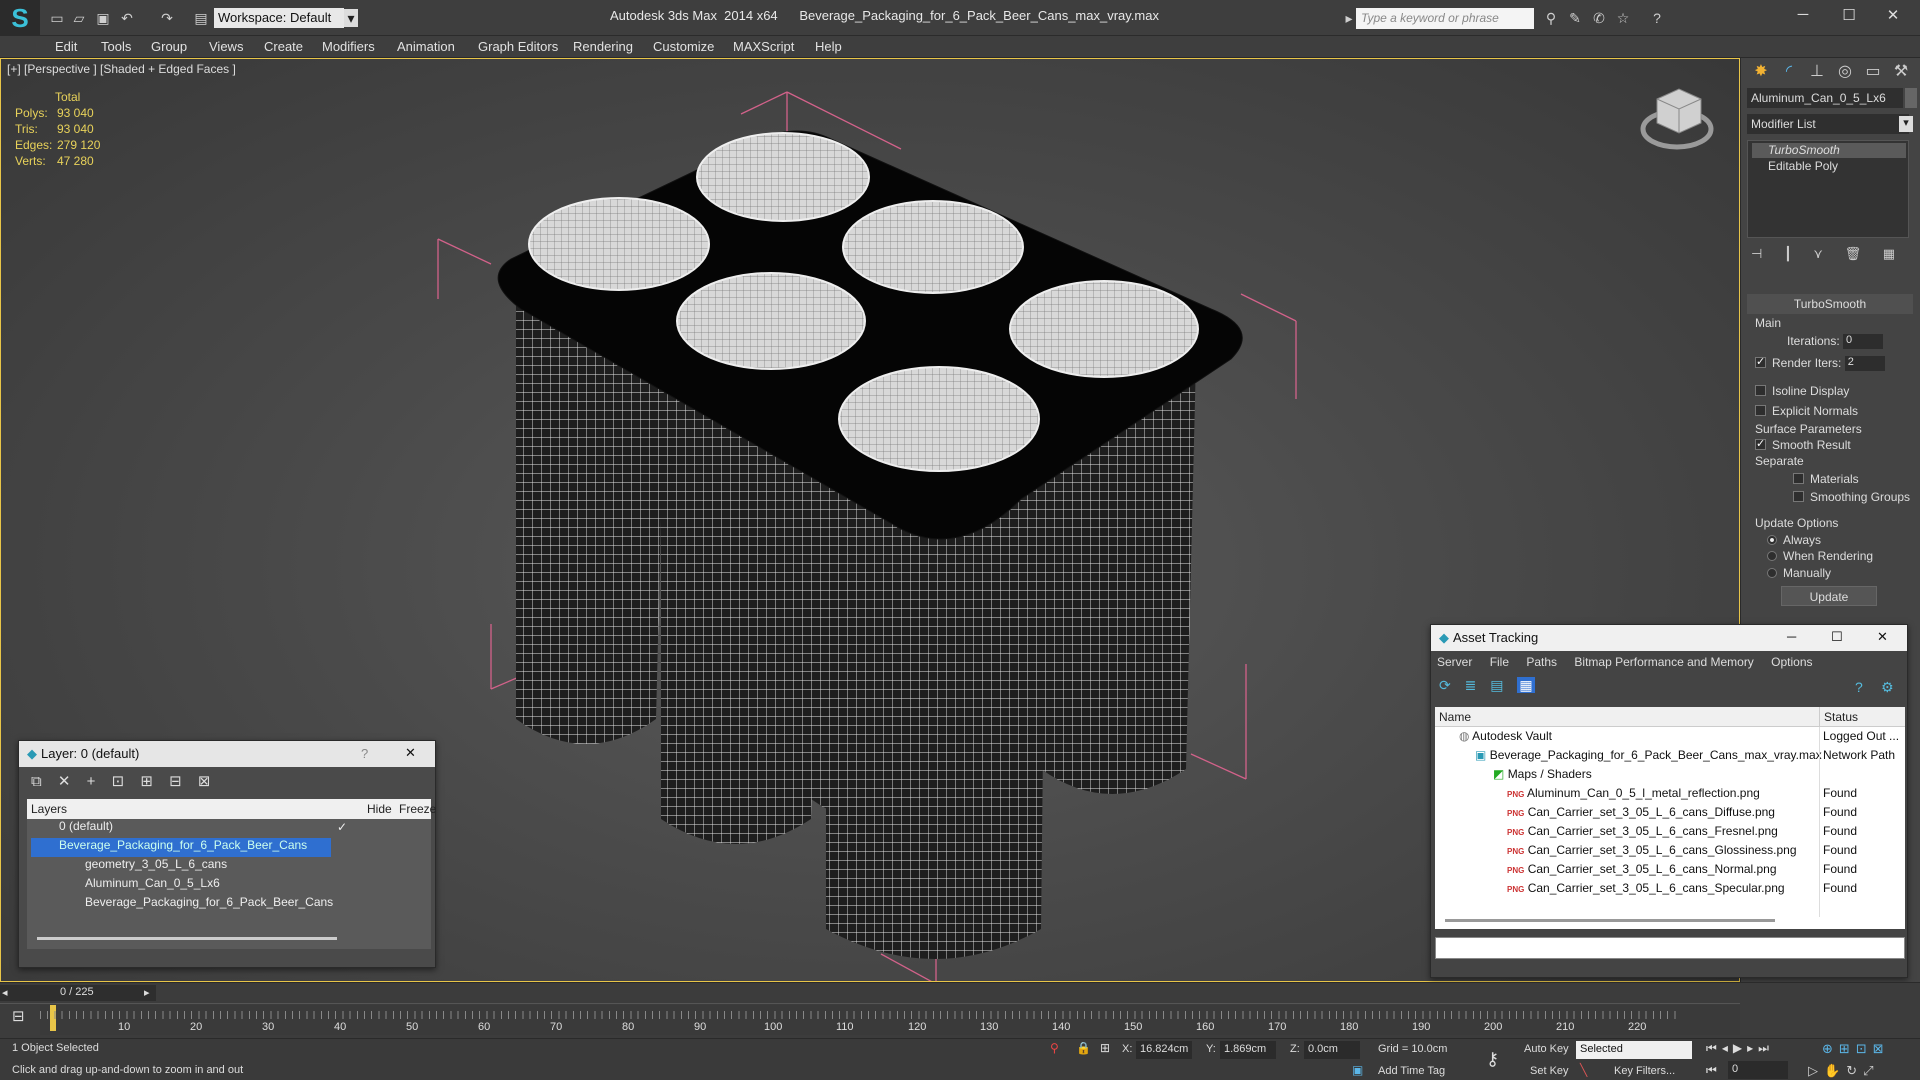 The image size is (1920, 1080). I want to click on menu-views: Views, so click(226, 46).